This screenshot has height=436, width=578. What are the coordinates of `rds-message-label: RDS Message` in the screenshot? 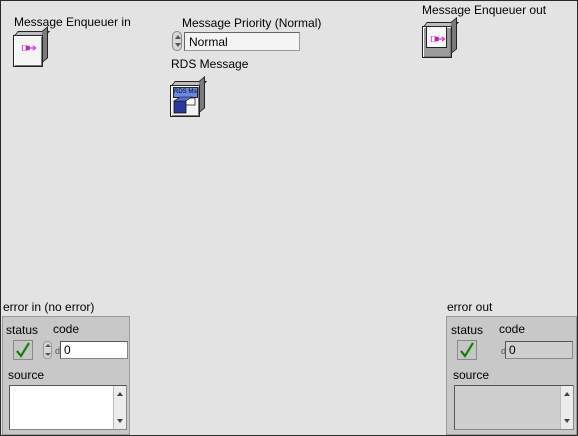 It's located at (210, 64).